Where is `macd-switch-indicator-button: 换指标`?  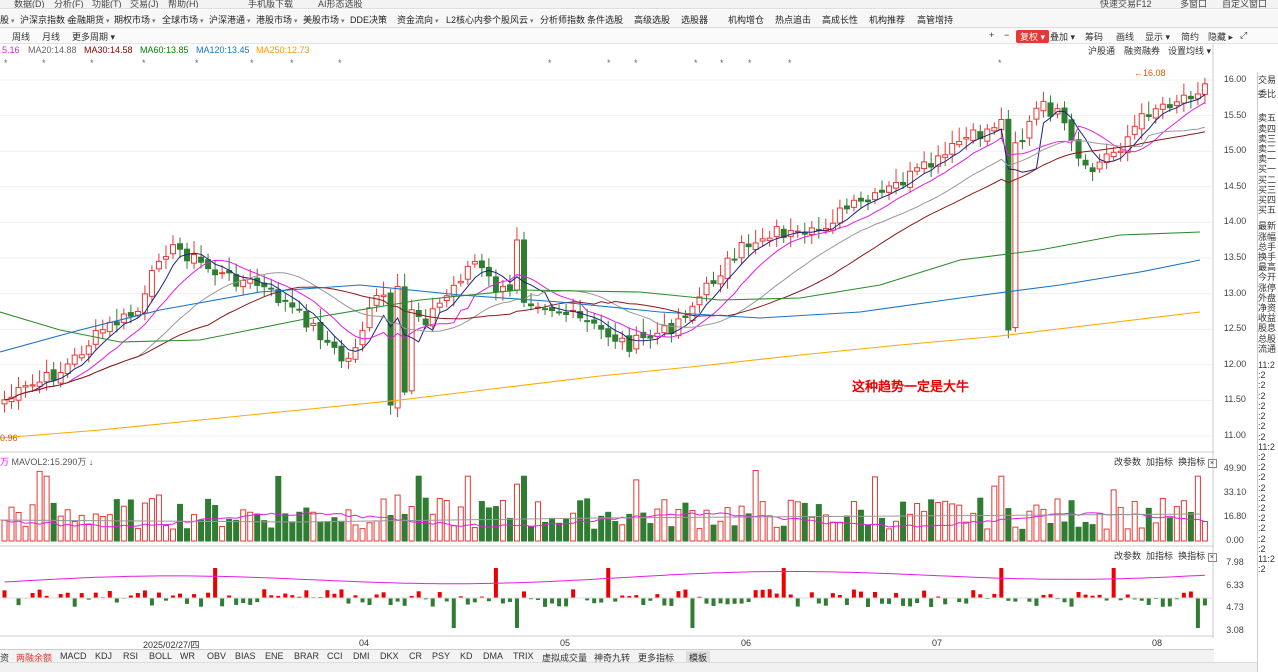
macd-switch-indicator-button: 换指标 is located at coordinates (1191, 556).